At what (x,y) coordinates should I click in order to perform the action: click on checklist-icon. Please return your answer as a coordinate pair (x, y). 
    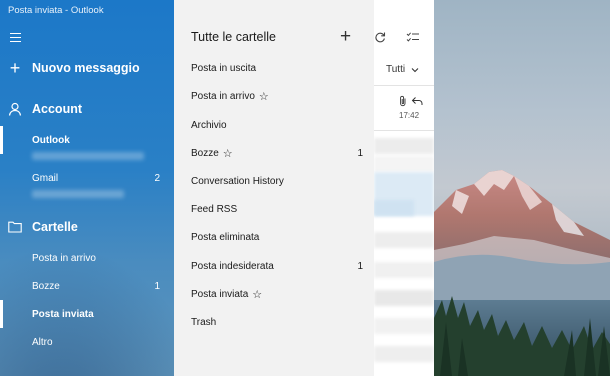
    Looking at the image, I should click on (413, 37).